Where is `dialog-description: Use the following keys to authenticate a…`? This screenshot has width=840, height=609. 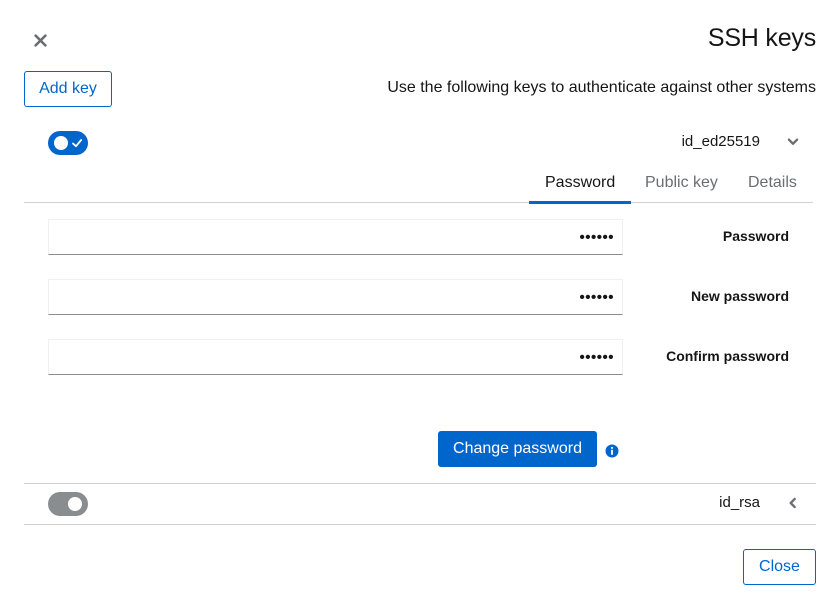
dialog-description: Use the following keys to authenticate a… is located at coordinates (601, 87).